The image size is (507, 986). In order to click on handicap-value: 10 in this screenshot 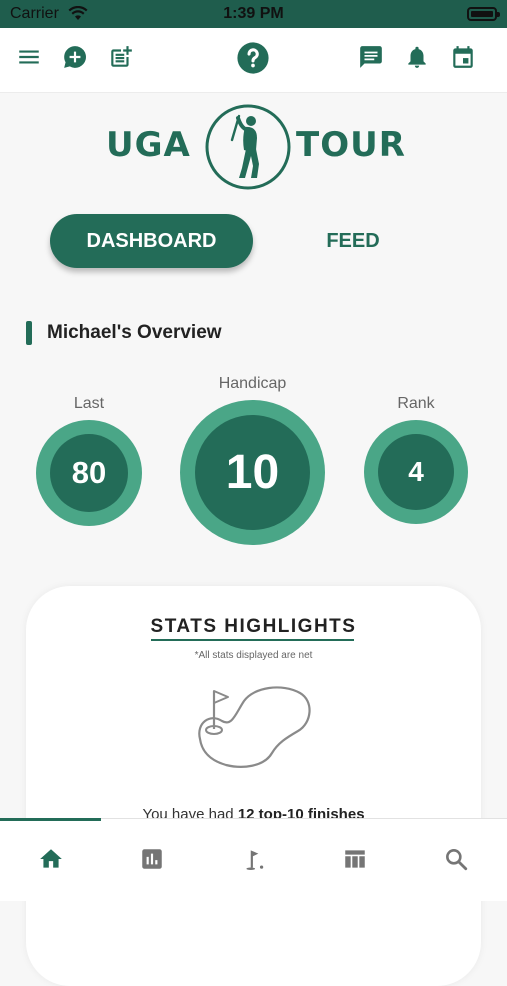, I will do `click(252, 472)`.